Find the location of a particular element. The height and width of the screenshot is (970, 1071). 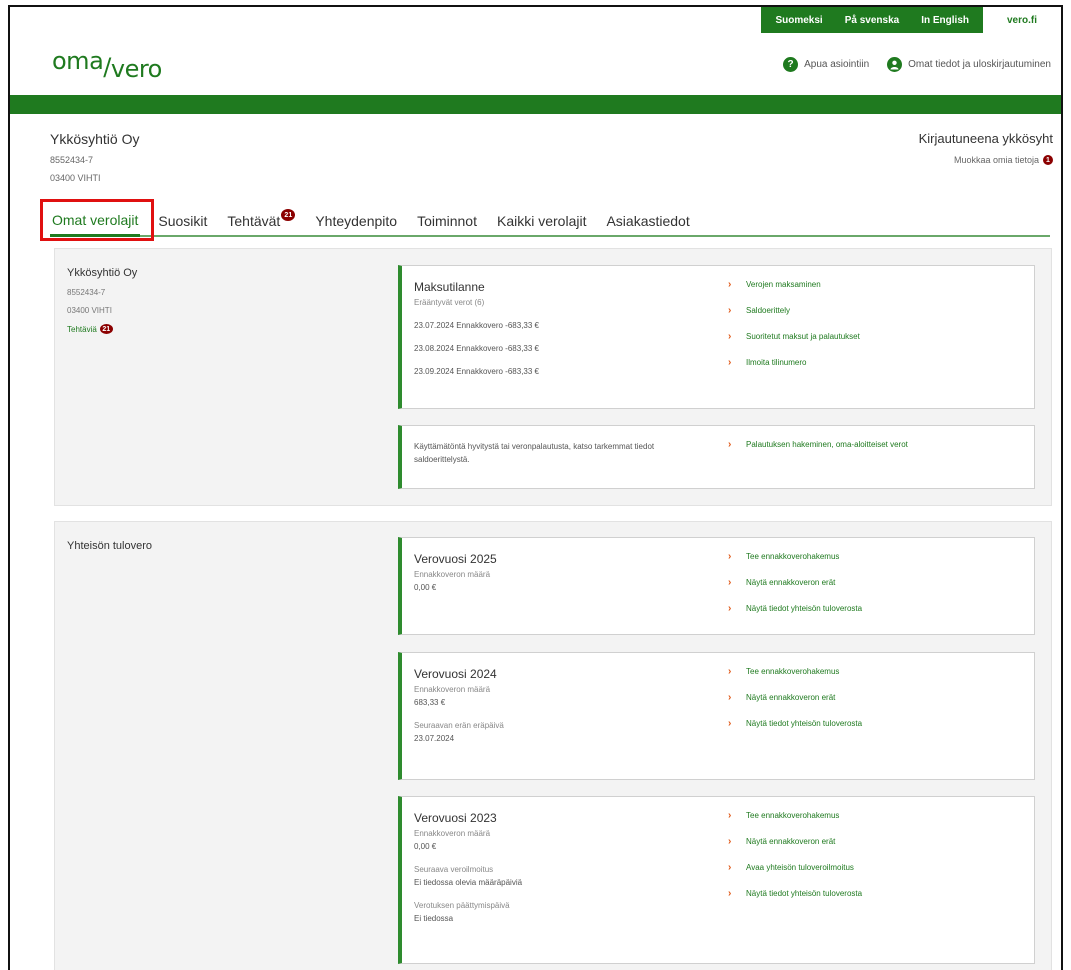

payment-row: 23.07.2024 Ennakkovero -683,33 € is located at coordinates (476, 325).